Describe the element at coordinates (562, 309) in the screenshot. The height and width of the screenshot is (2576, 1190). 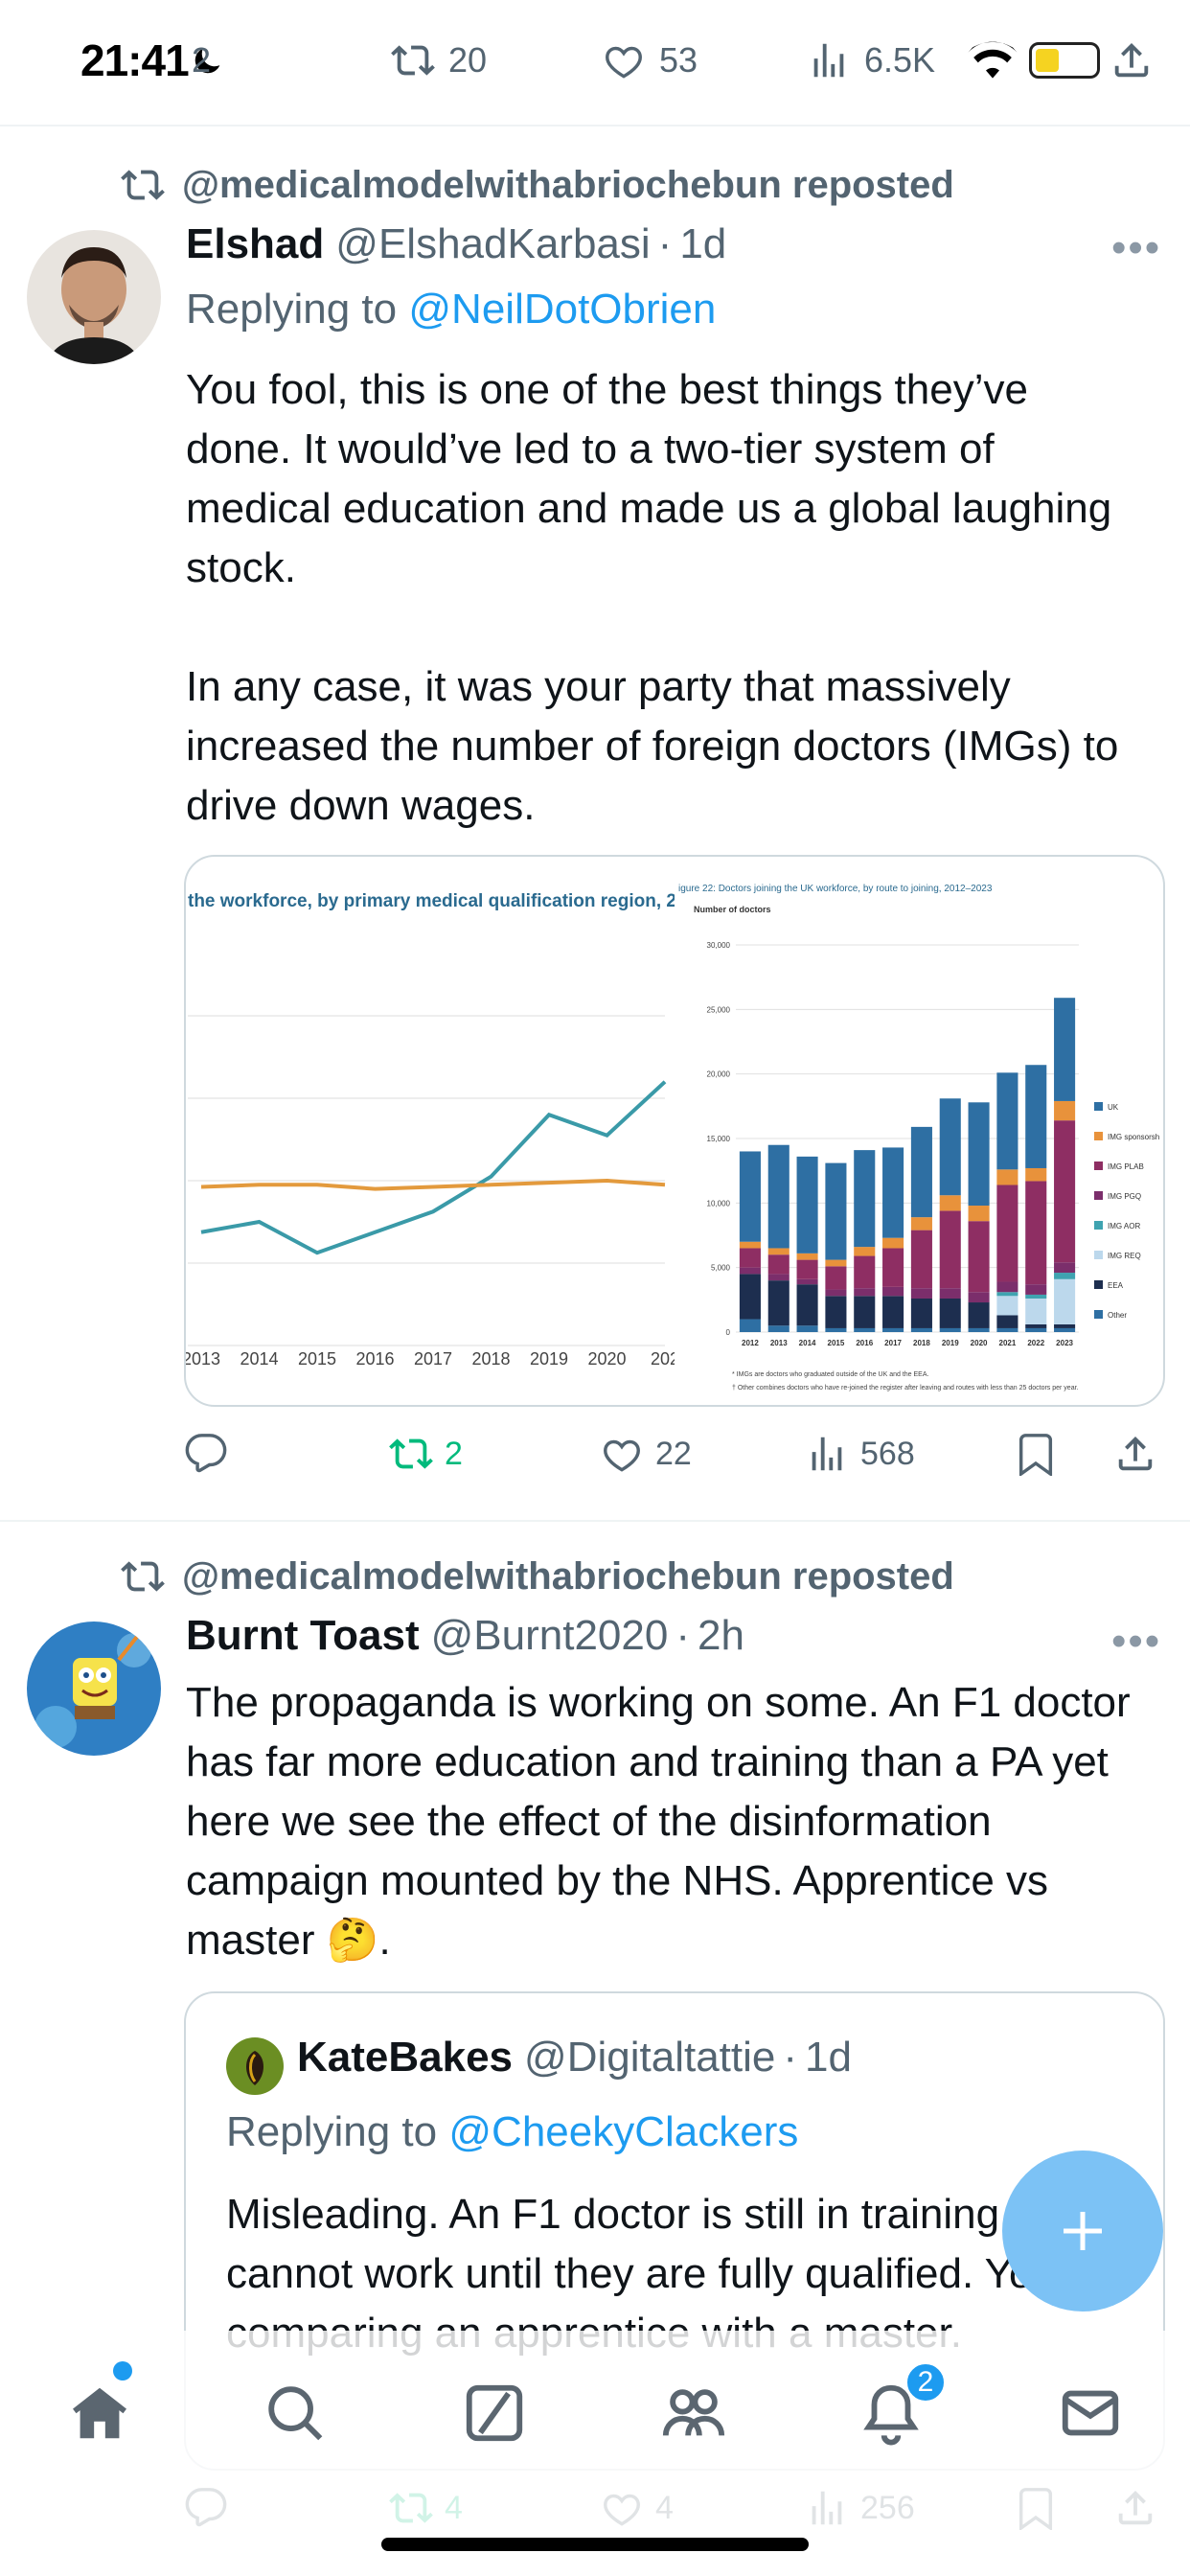
I see `replying-to-handle: @NeilDotObrien` at that location.